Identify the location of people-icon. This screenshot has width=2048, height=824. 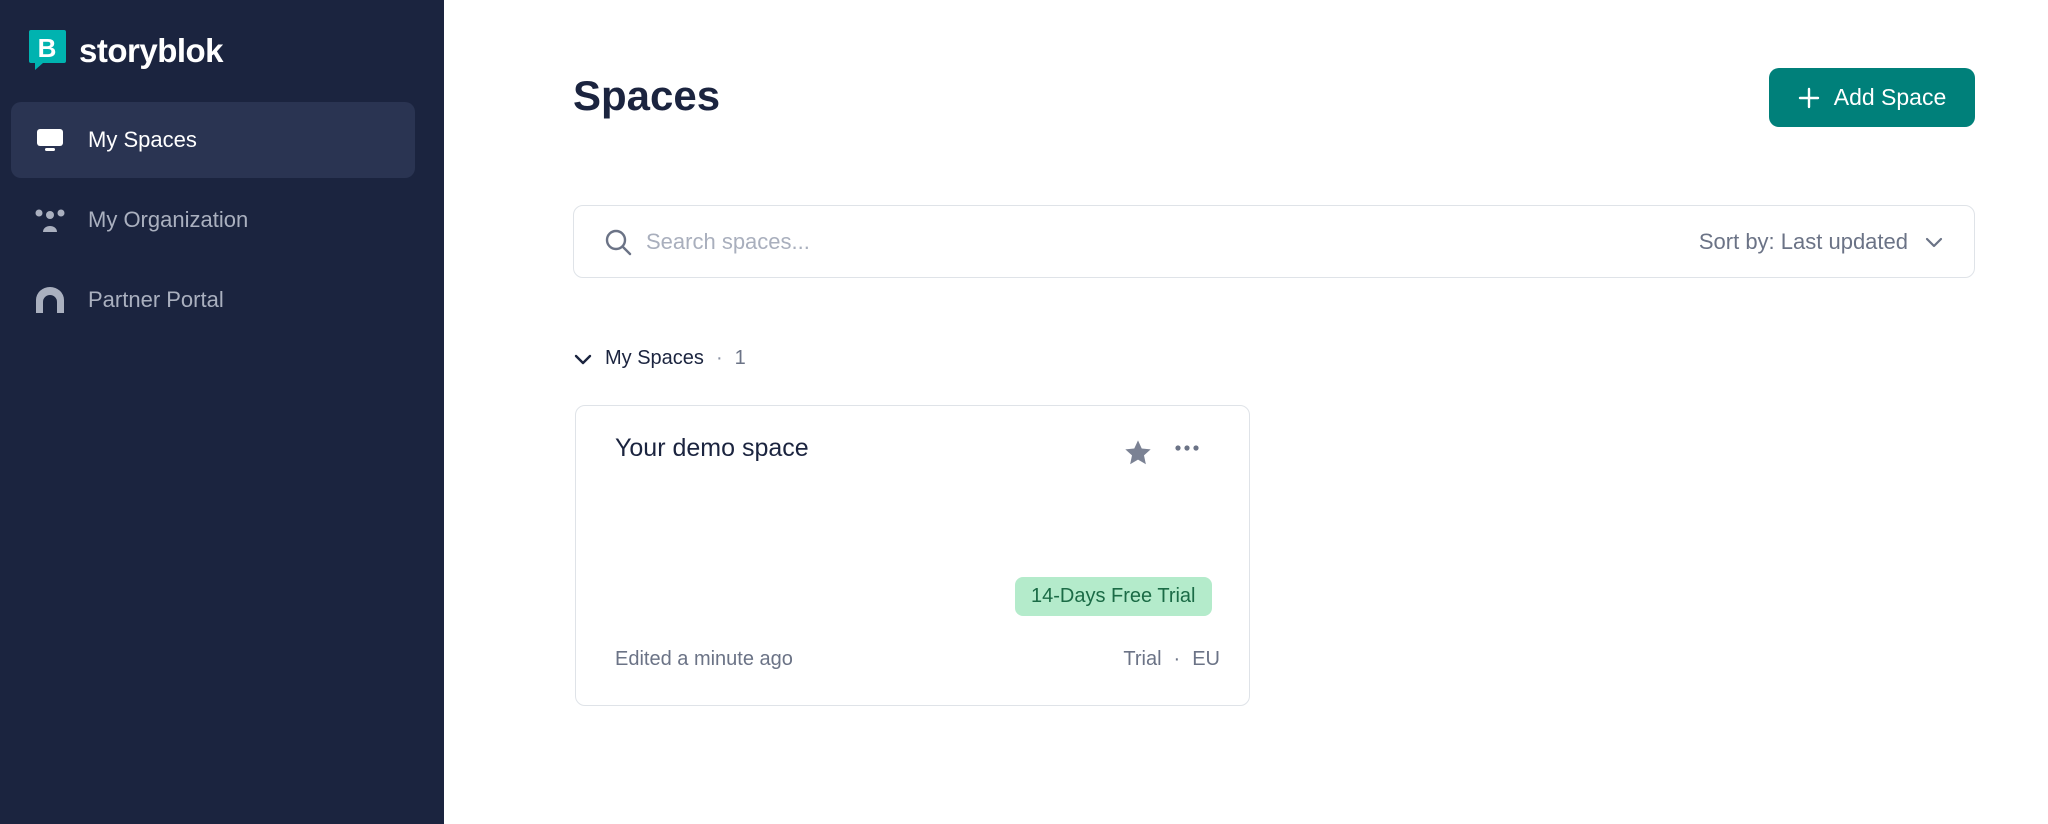
(50, 220).